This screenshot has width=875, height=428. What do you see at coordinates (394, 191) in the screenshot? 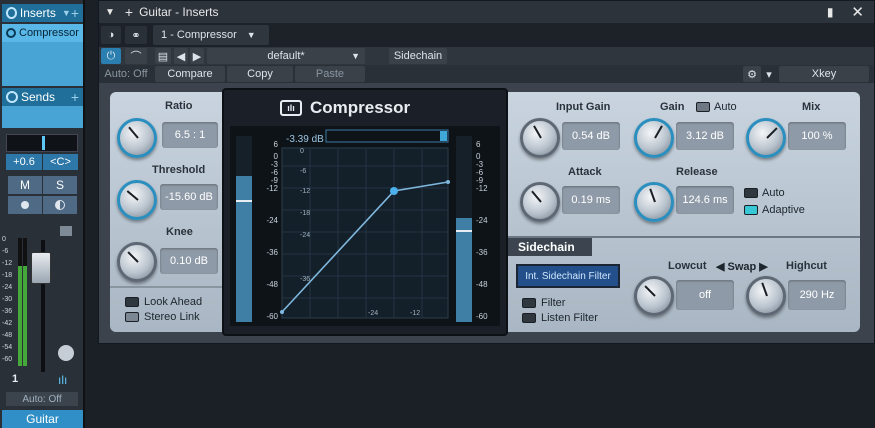
I see `threshold-point` at bounding box center [394, 191].